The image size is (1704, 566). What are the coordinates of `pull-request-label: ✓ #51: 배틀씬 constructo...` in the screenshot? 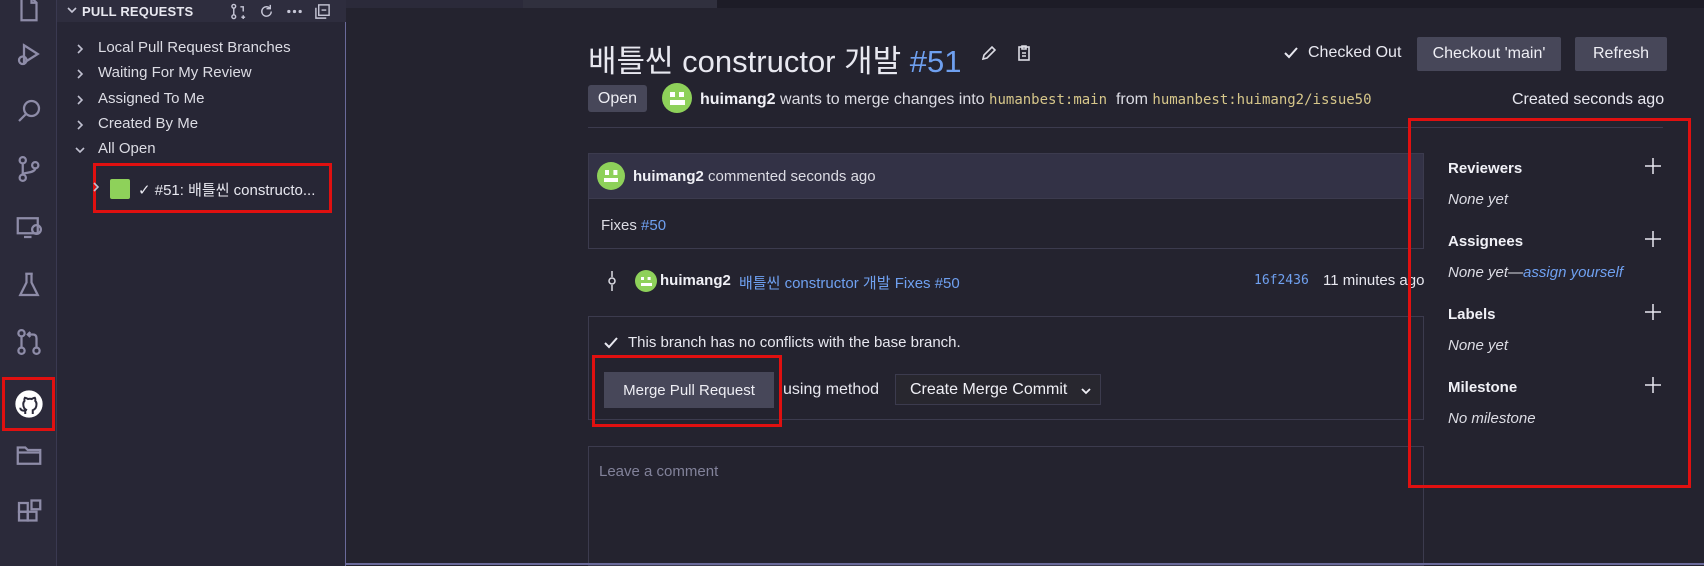 It's located at (227, 190).